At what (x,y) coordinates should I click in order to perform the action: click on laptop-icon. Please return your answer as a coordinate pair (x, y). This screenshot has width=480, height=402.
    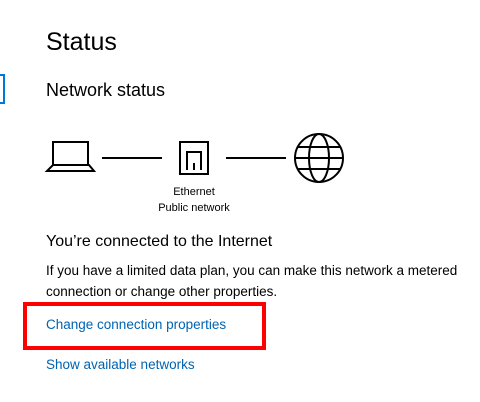
    Looking at the image, I should click on (70, 156).